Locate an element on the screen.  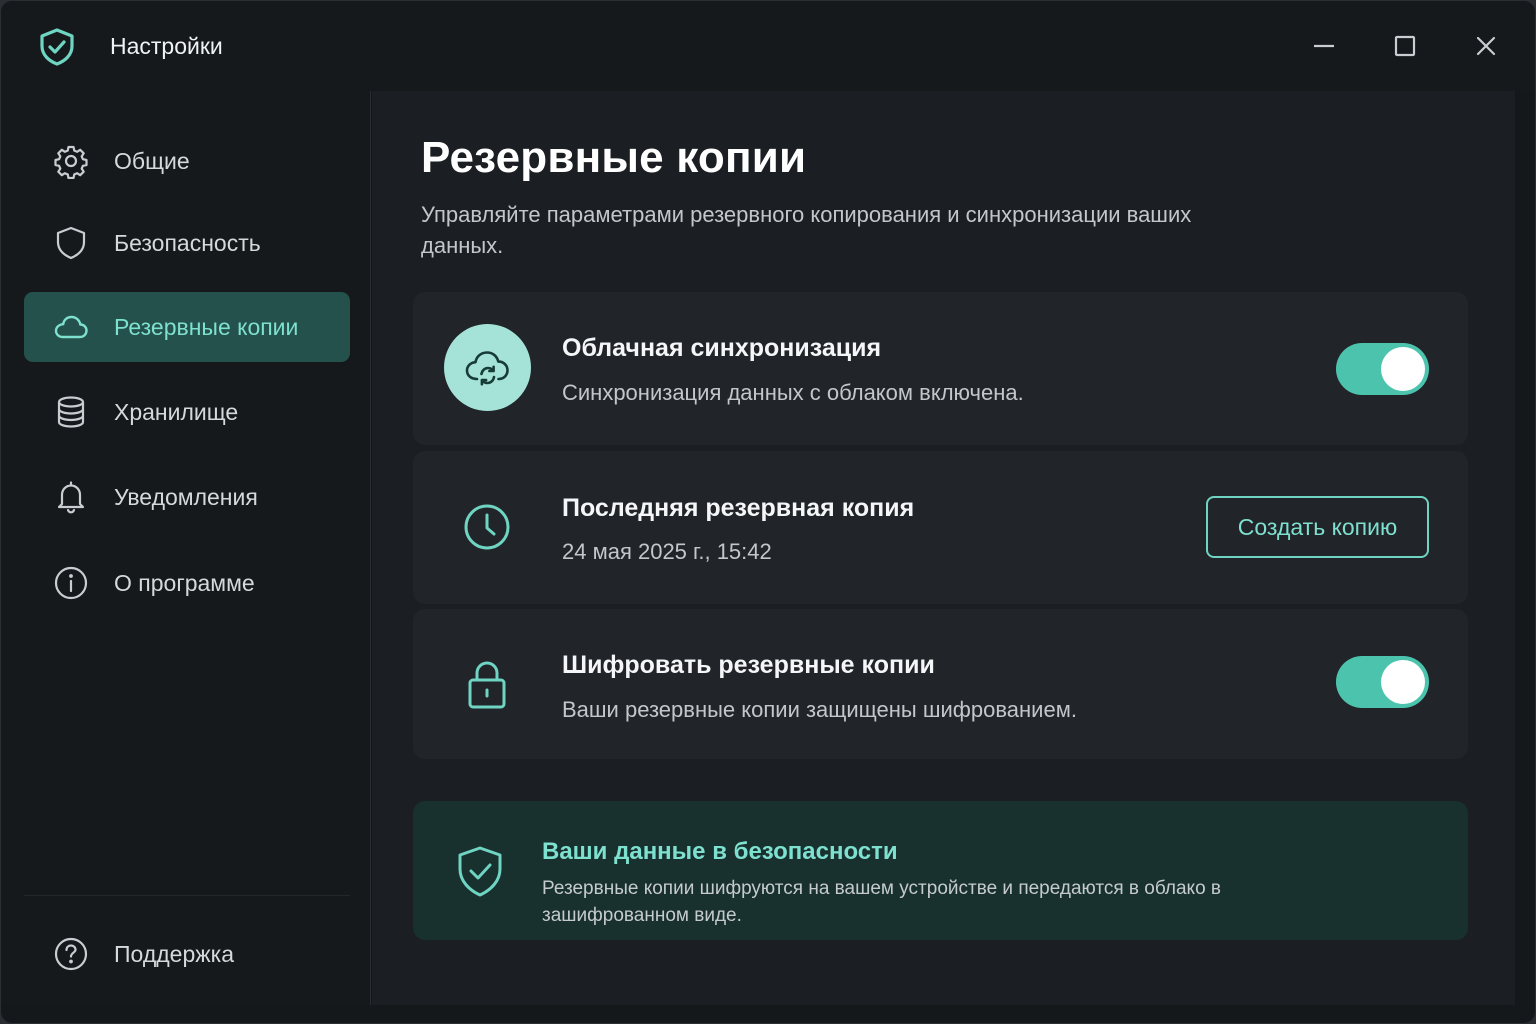
close-icon is located at coordinates (1486, 46).